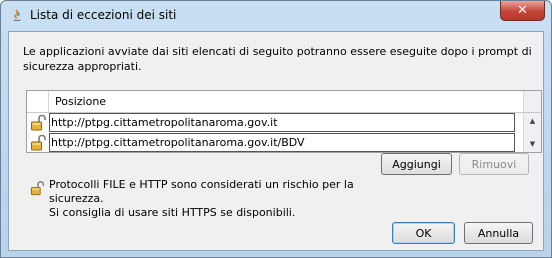 The width and height of the screenshot is (552, 258). Describe the element at coordinates (494, 164) in the screenshot. I see `remove-button: Rimuovi` at that location.